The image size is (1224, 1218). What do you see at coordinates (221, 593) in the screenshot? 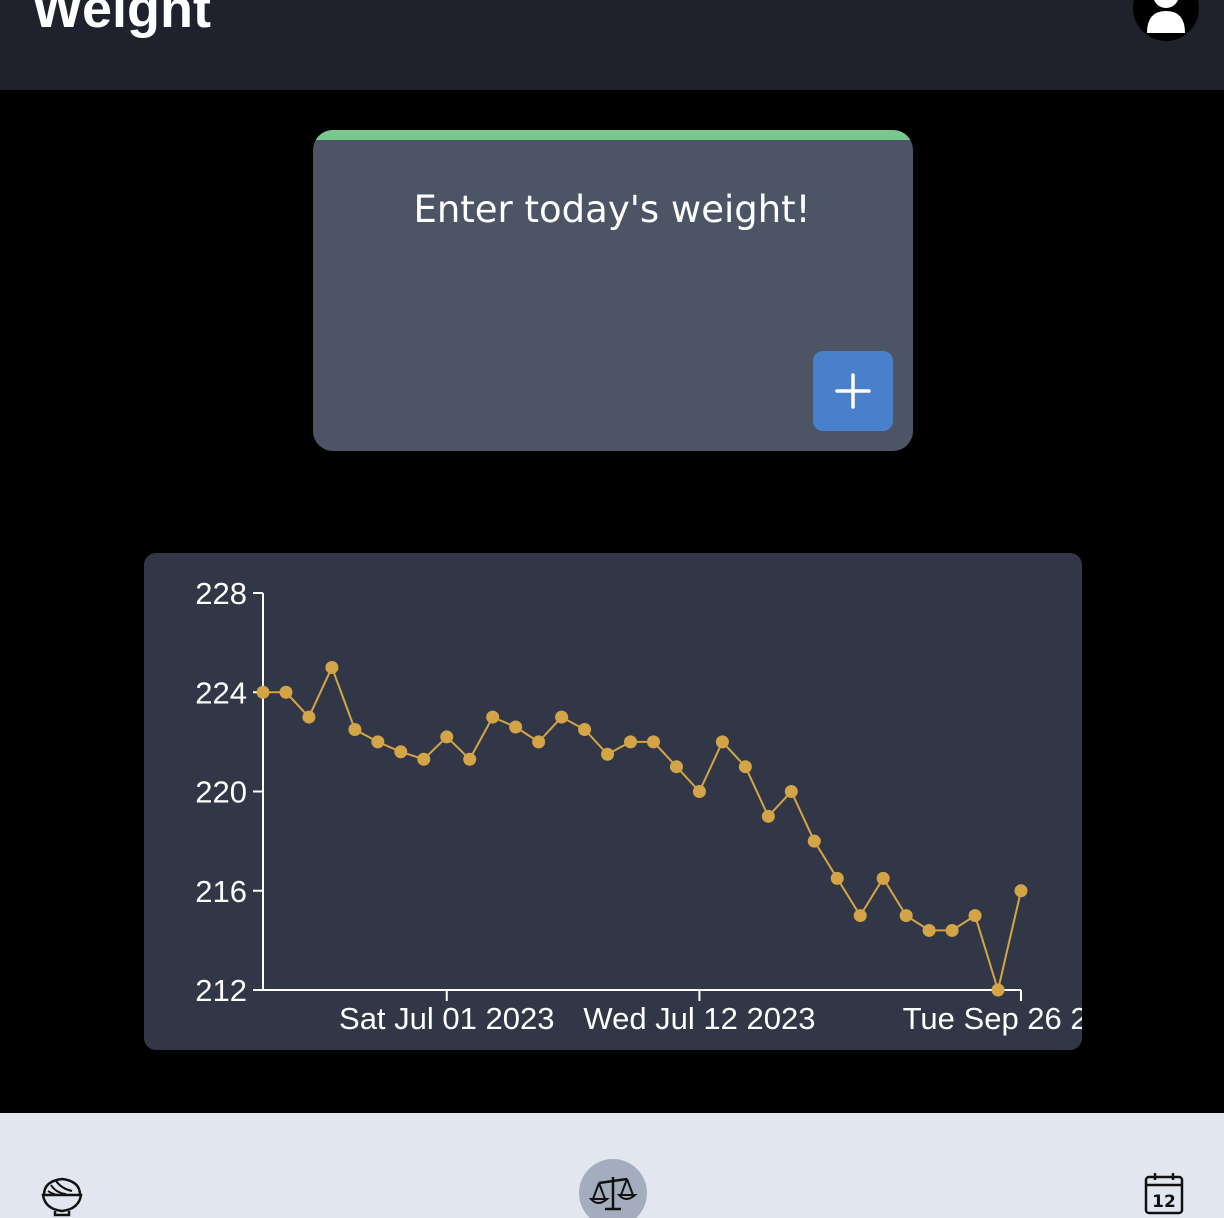
I see `y-tick-label: 228` at bounding box center [221, 593].